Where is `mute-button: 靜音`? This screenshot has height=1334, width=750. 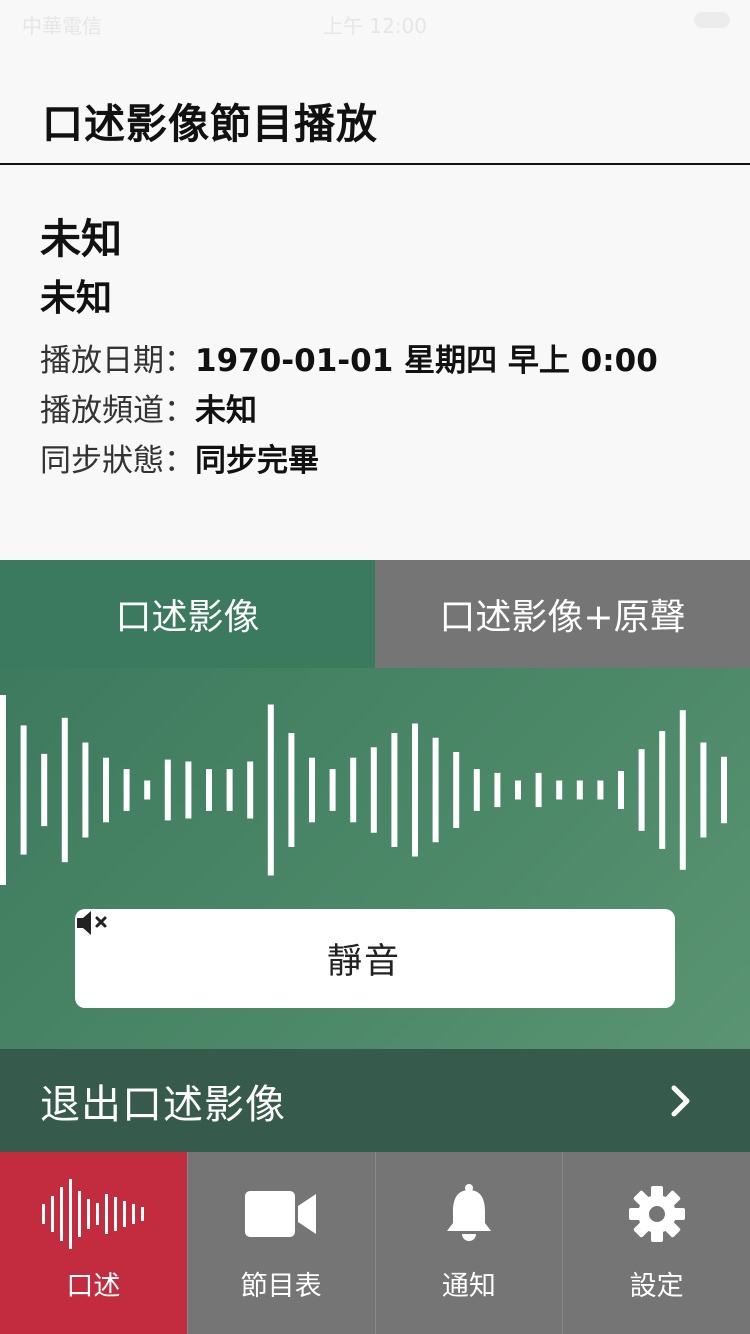
mute-button: 靜音 is located at coordinates (375, 958).